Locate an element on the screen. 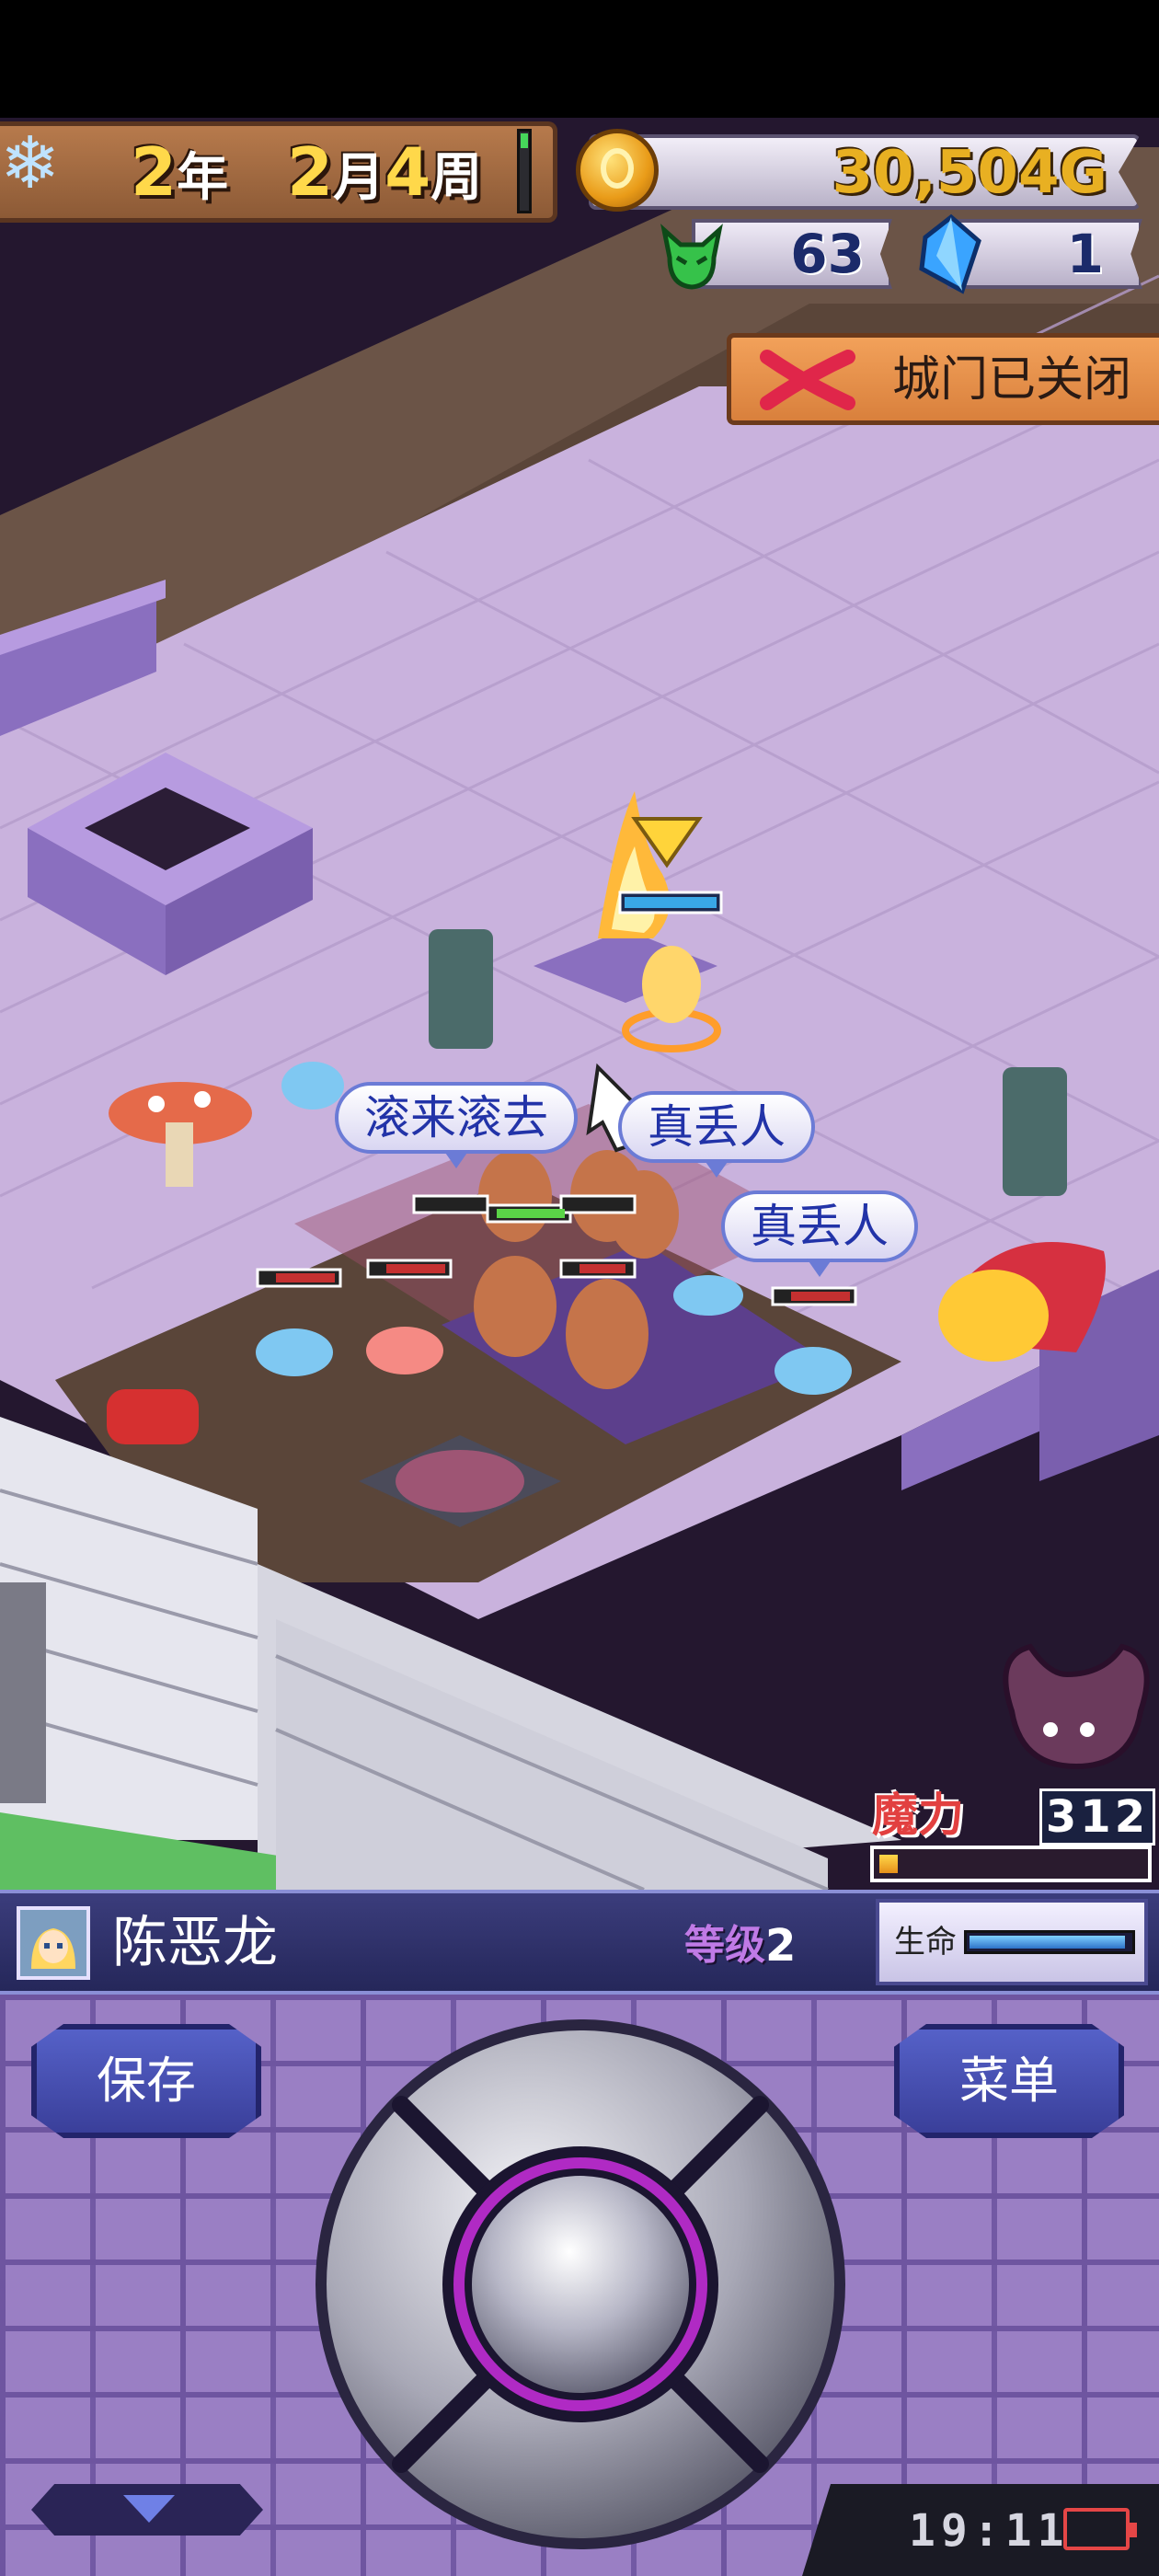 This screenshot has height=2576, width=1159. hp-label: 生命 is located at coordinates (925, 1942).